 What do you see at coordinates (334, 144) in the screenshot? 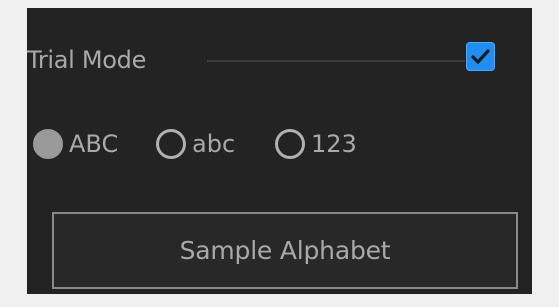
I see `radio-label-numbers: 123` at bounding box center [334, 144].